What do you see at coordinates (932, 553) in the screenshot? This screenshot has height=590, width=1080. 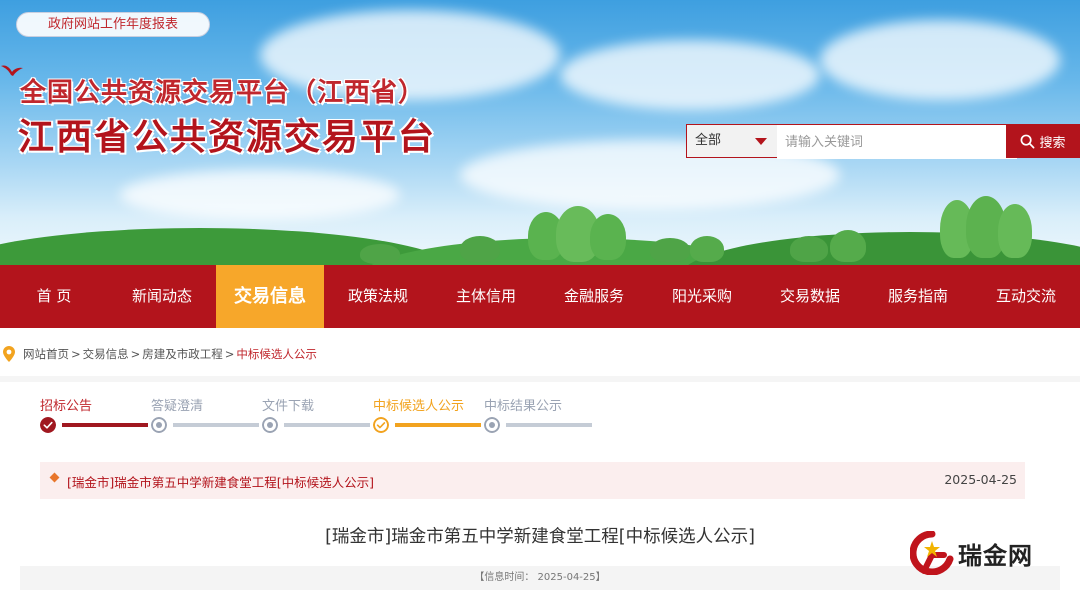 I see `ruijin-logo-icon` at bounding box center [932, 553].